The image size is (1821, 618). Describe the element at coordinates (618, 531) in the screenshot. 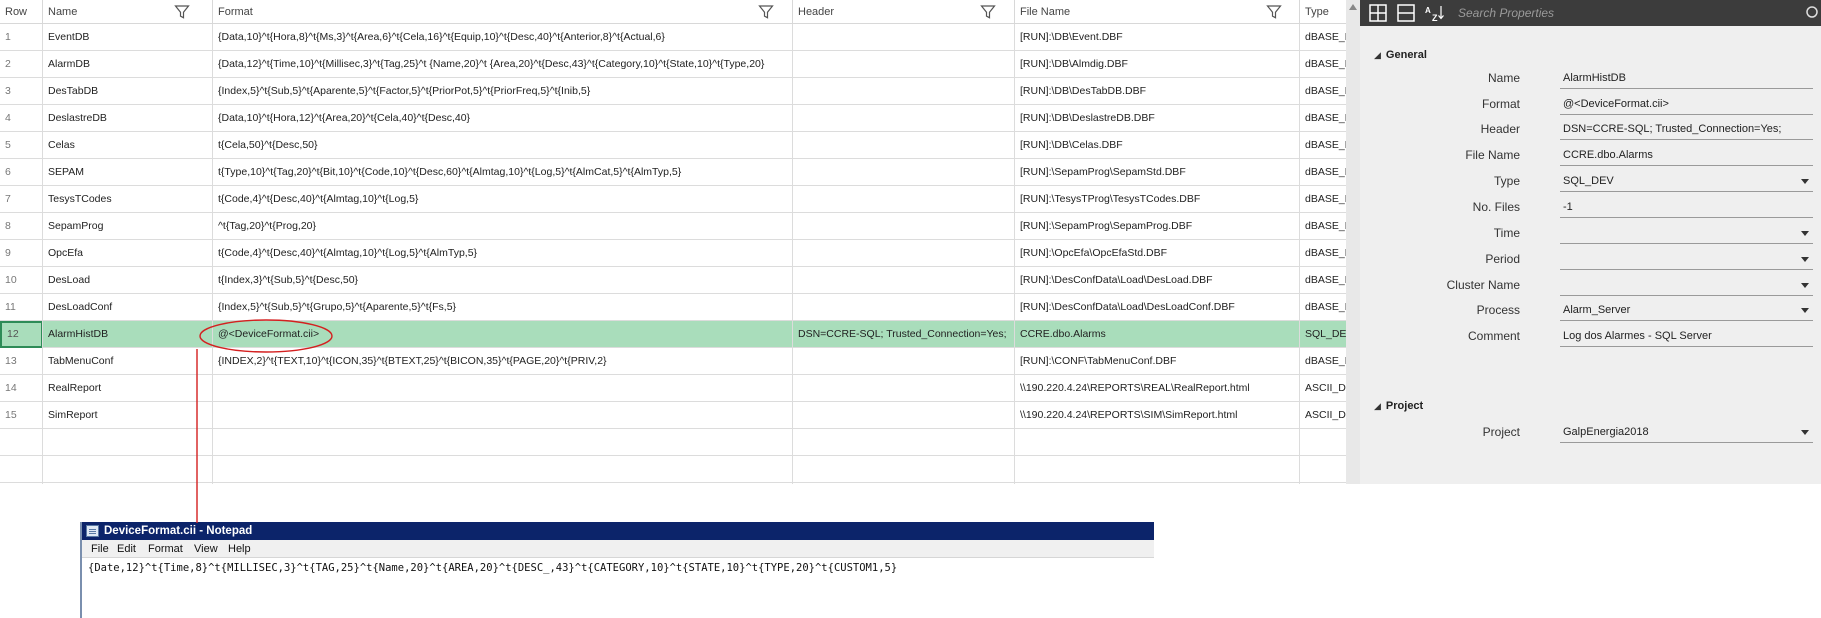

I see `notepad-title-bar: DeviceFormat.cii - Notepad` at that location.